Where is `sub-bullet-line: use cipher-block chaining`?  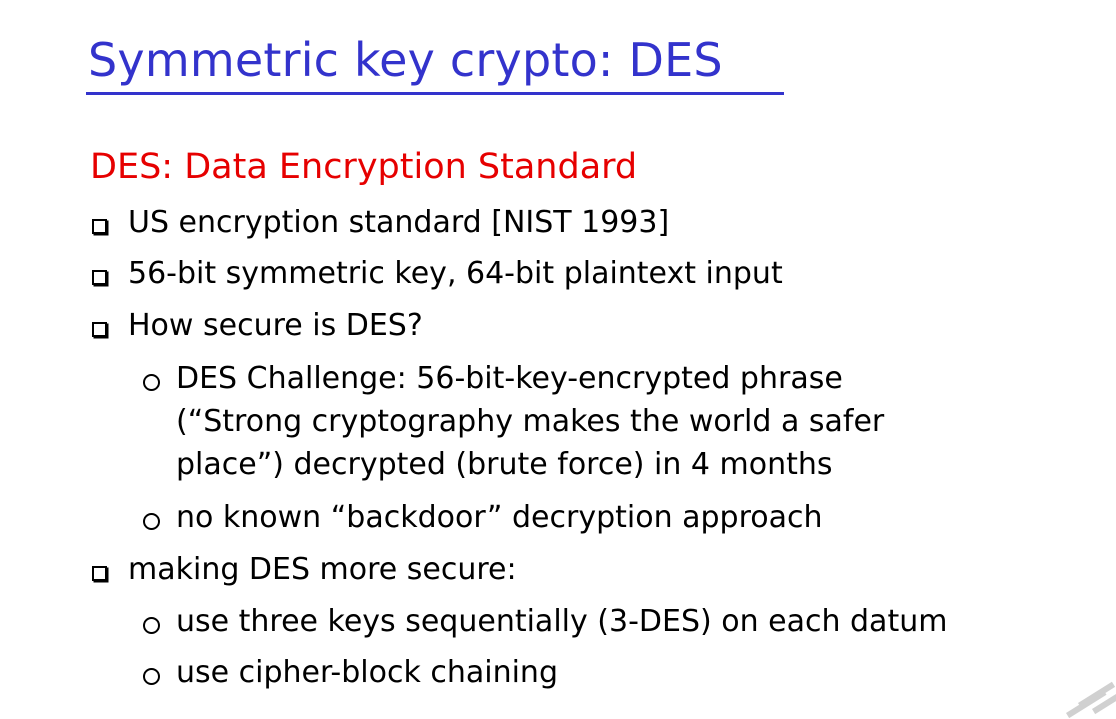
sub-bullet-line: use cipher-block chaining is located at coordinates (367, 672).